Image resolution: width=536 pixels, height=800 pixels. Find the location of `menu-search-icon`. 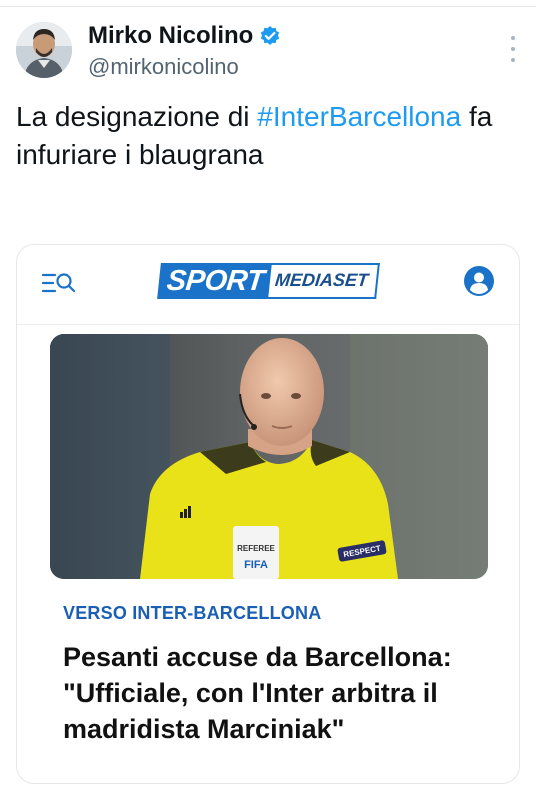

menu-search-icon is located at coordinates (59, 284).